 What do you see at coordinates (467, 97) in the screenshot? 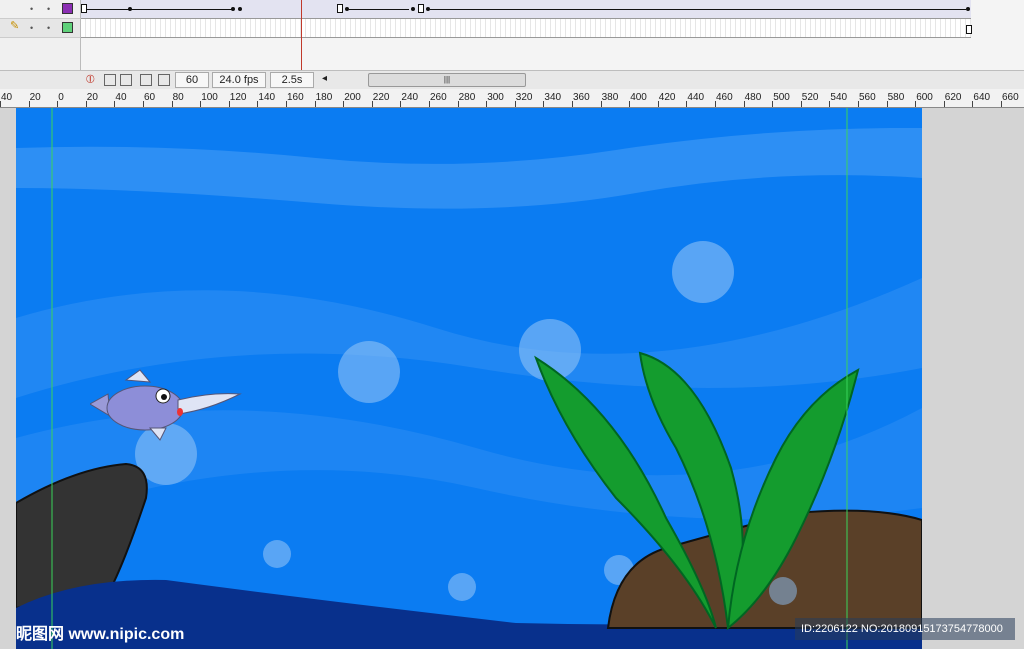
I see `ruler-label: 280` at bounding box center [467, 97].